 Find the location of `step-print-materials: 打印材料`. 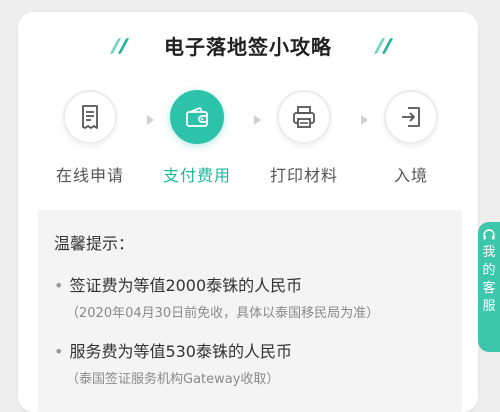

step-print-materials: 打印材料 is located at coordinates (304, 138).